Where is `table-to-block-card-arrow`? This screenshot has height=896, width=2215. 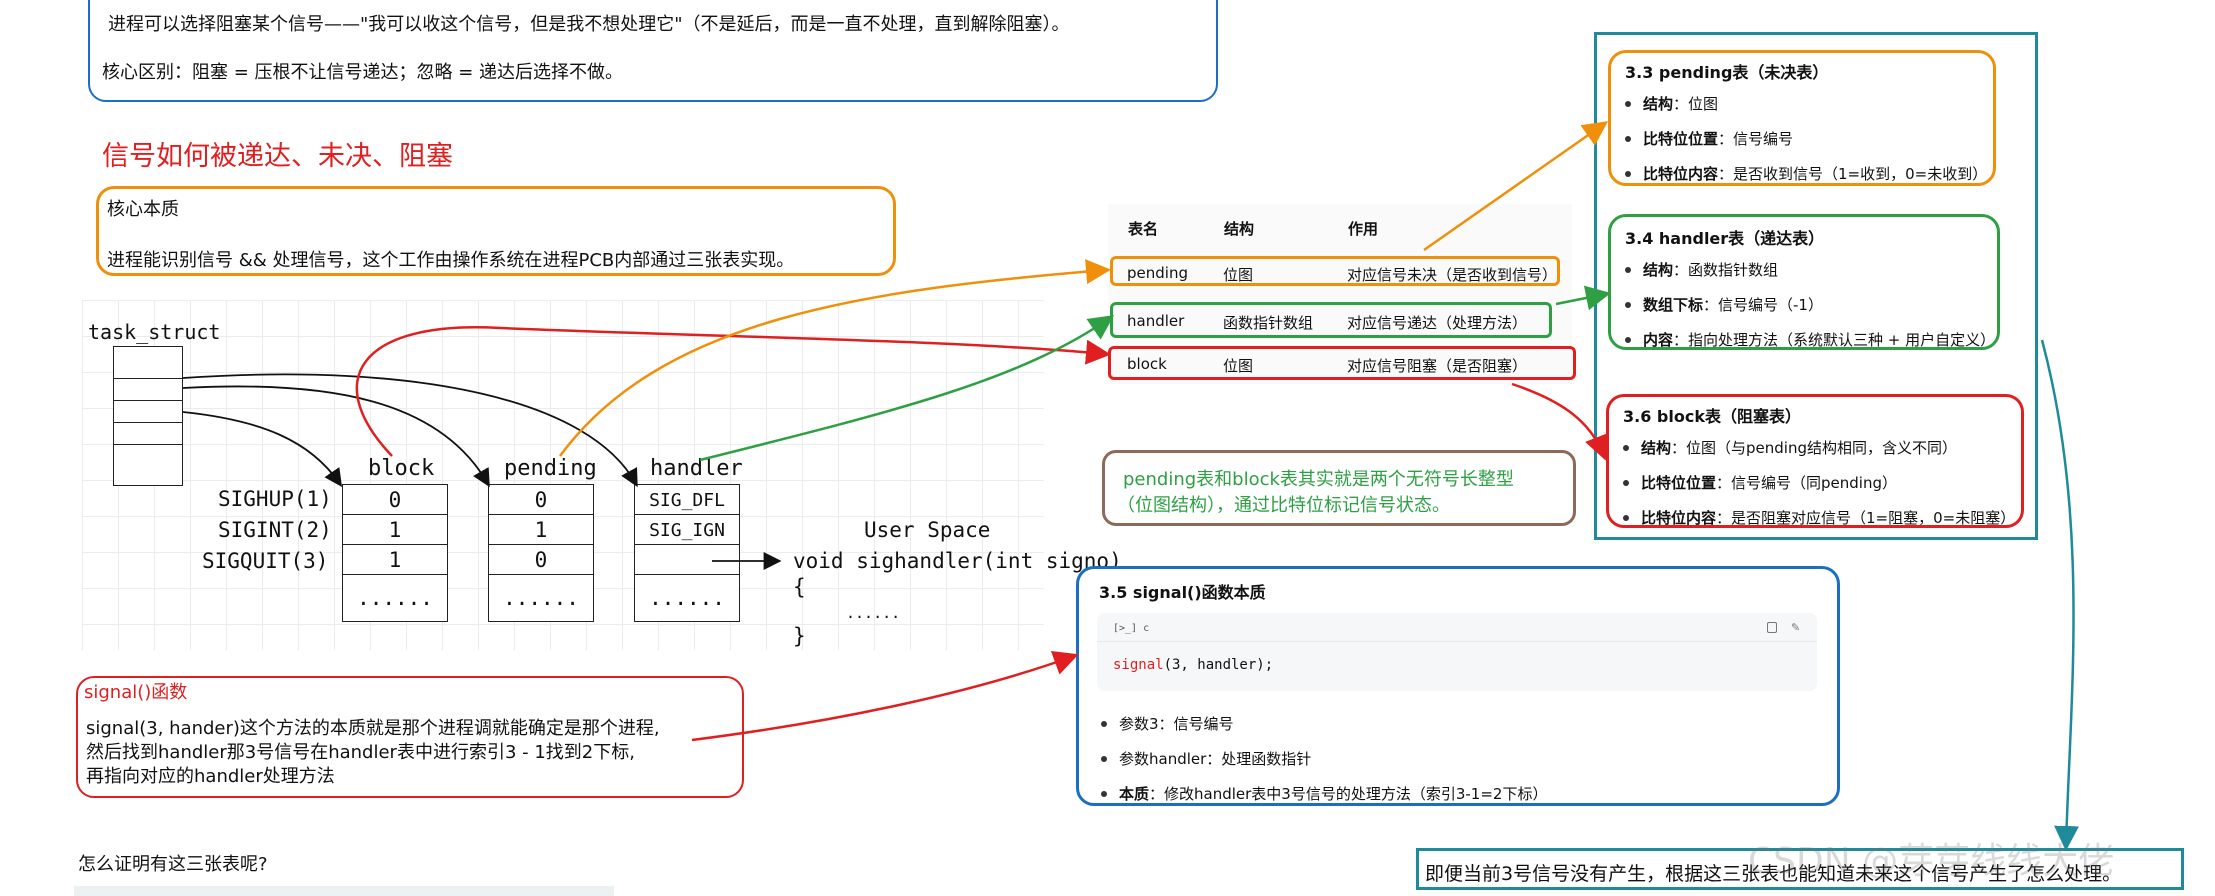
table-to-block-card-arrow is located at coordinates (1560, 421).